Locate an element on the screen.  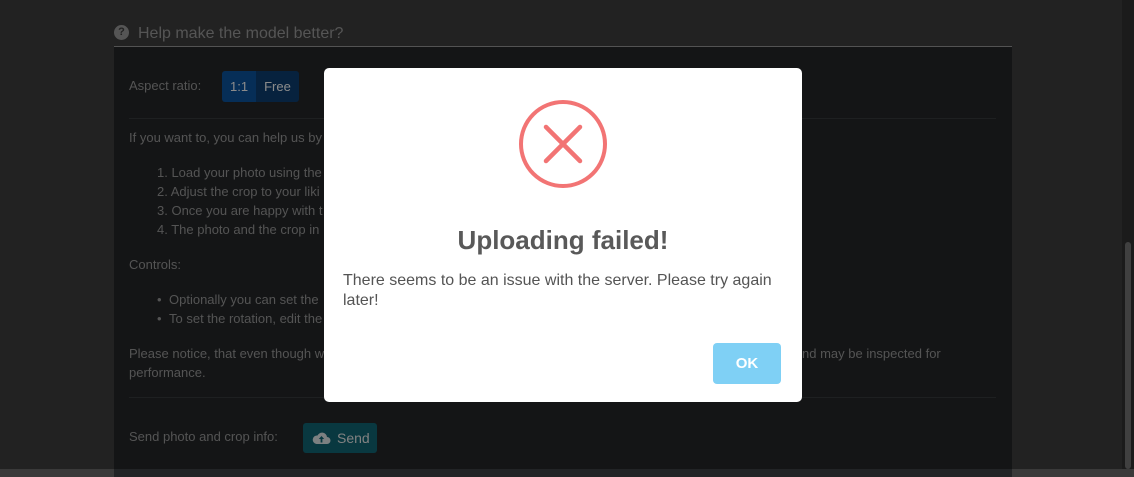
ok-button: OK is located at coordinates (747, 363).